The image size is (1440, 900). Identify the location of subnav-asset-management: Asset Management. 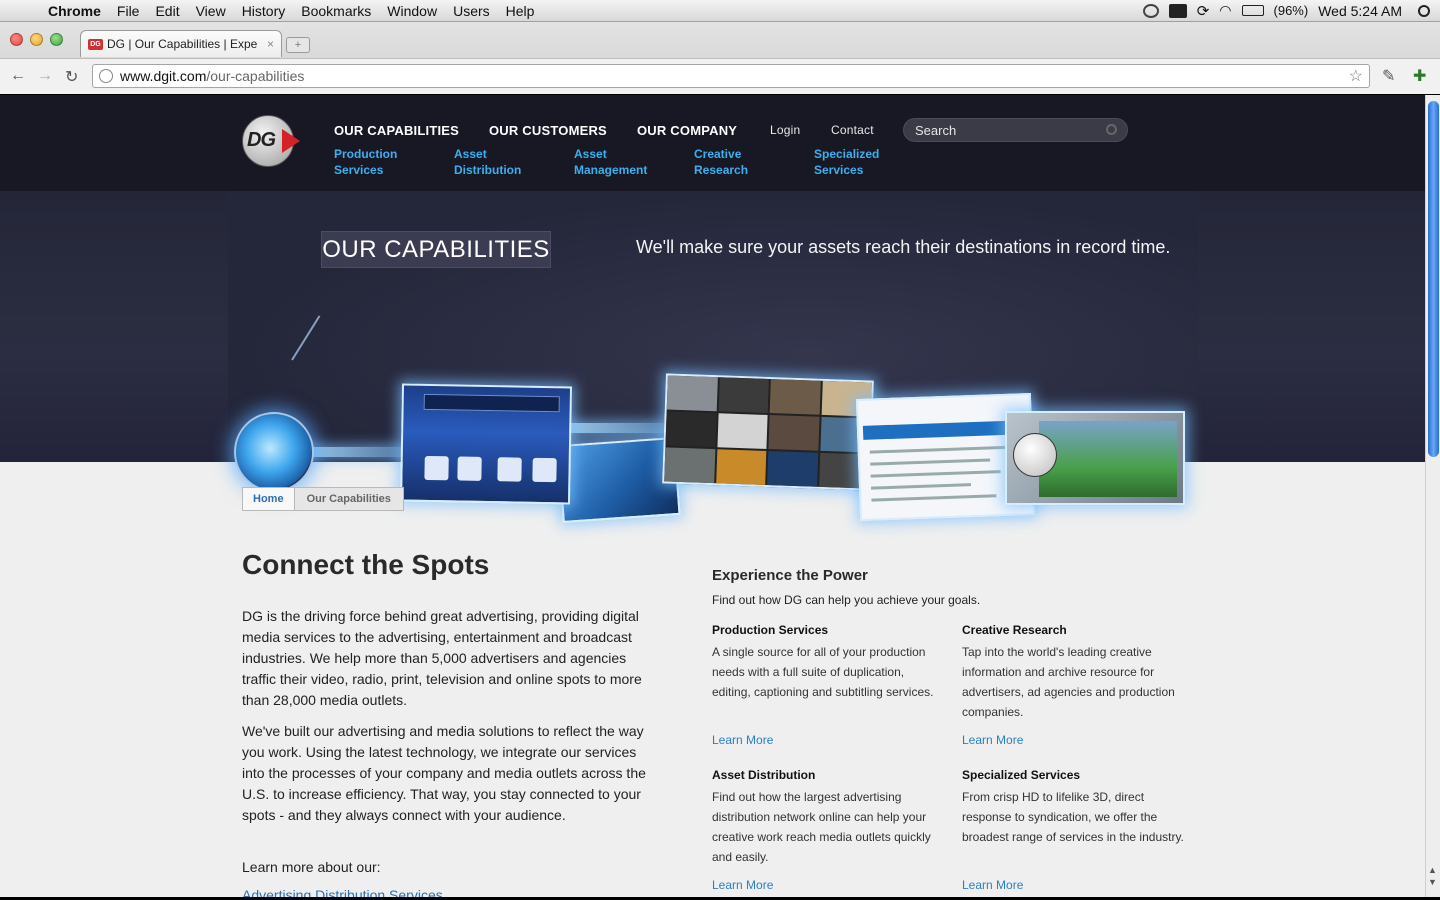
(629, 162).